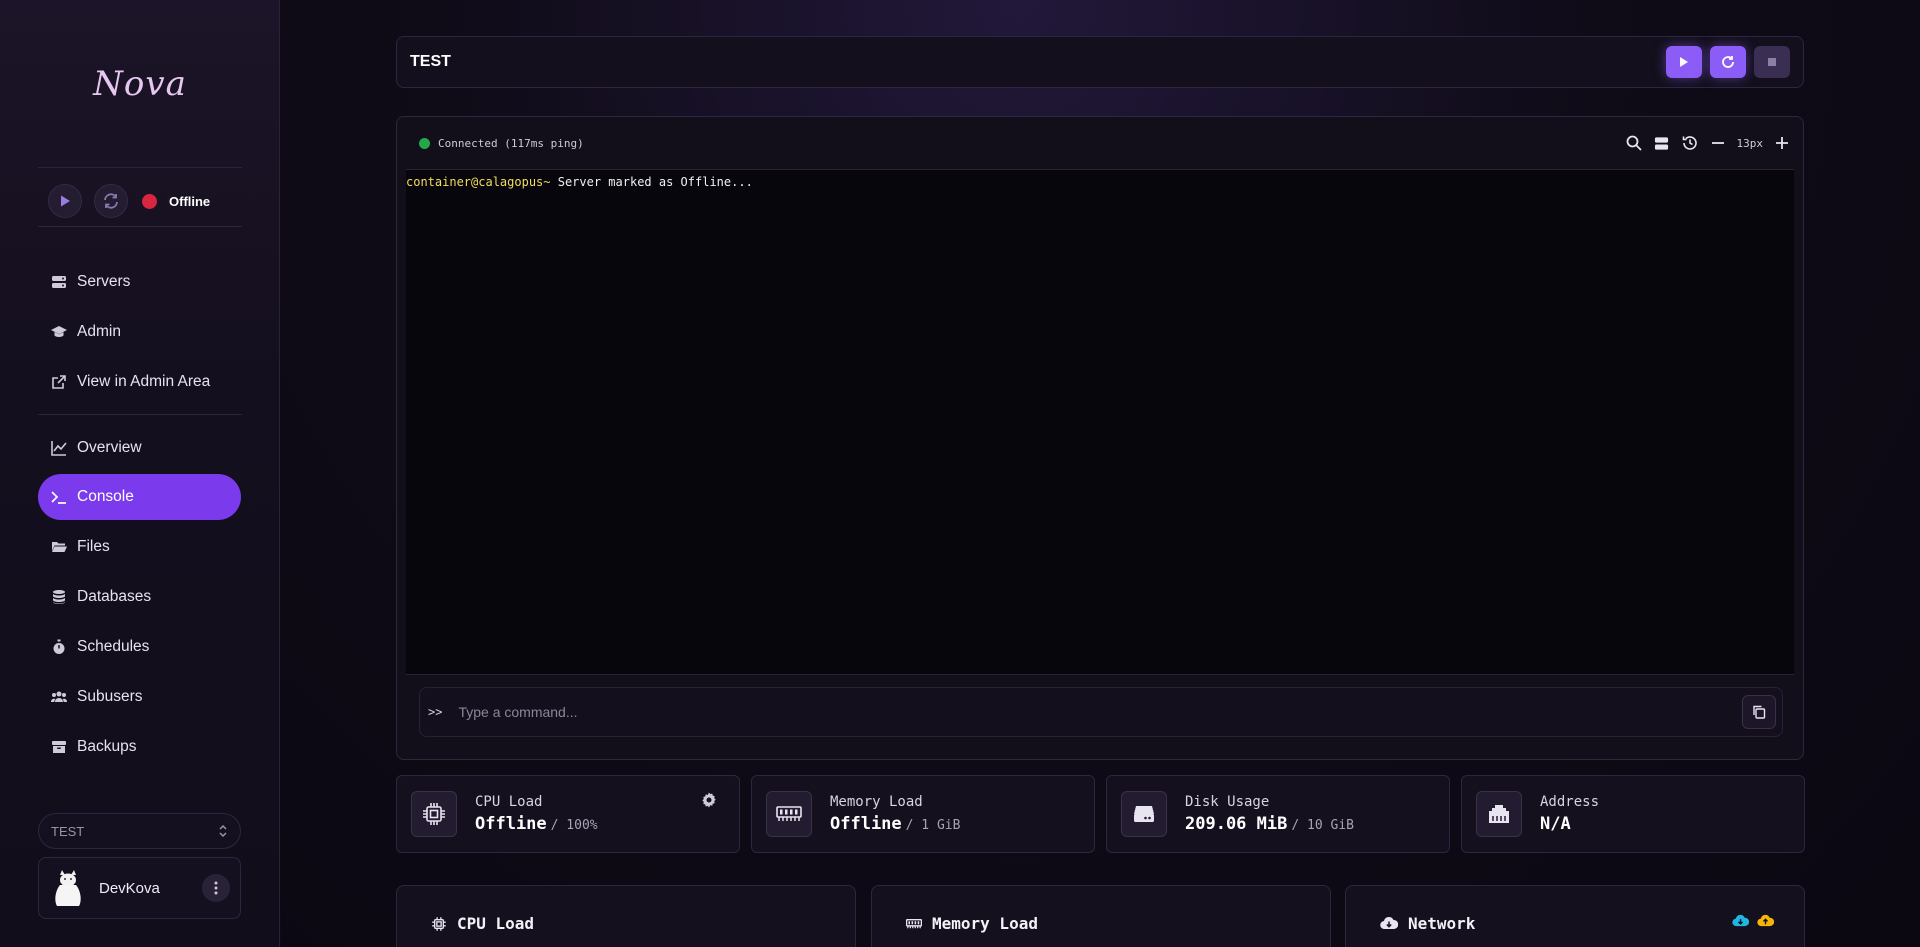 The image size is (1920, 947). What do you see at coordinates (478, 182) in the screenshot?
I see `terminal-prompt: container@calagopus~` at bounding box center [478, 182].